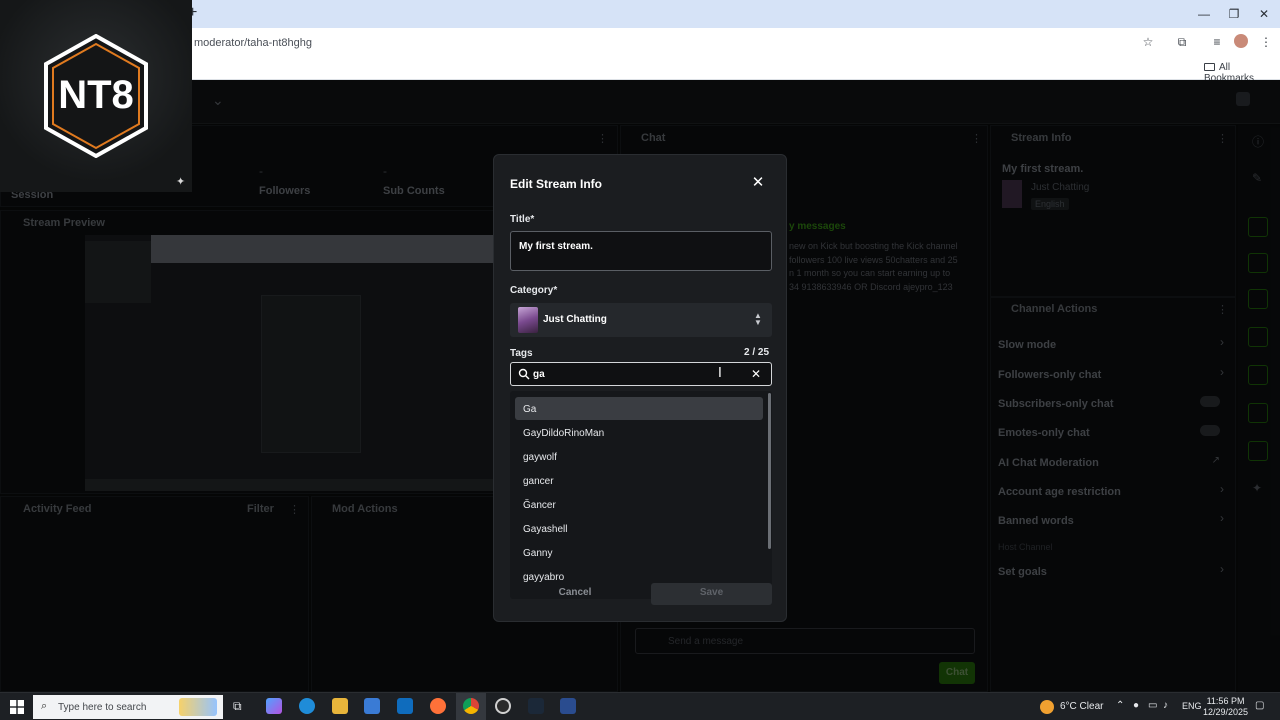 The image size is (1280, 720). I want to click on clock-time: 11:56 PM, so click(1225, 701).